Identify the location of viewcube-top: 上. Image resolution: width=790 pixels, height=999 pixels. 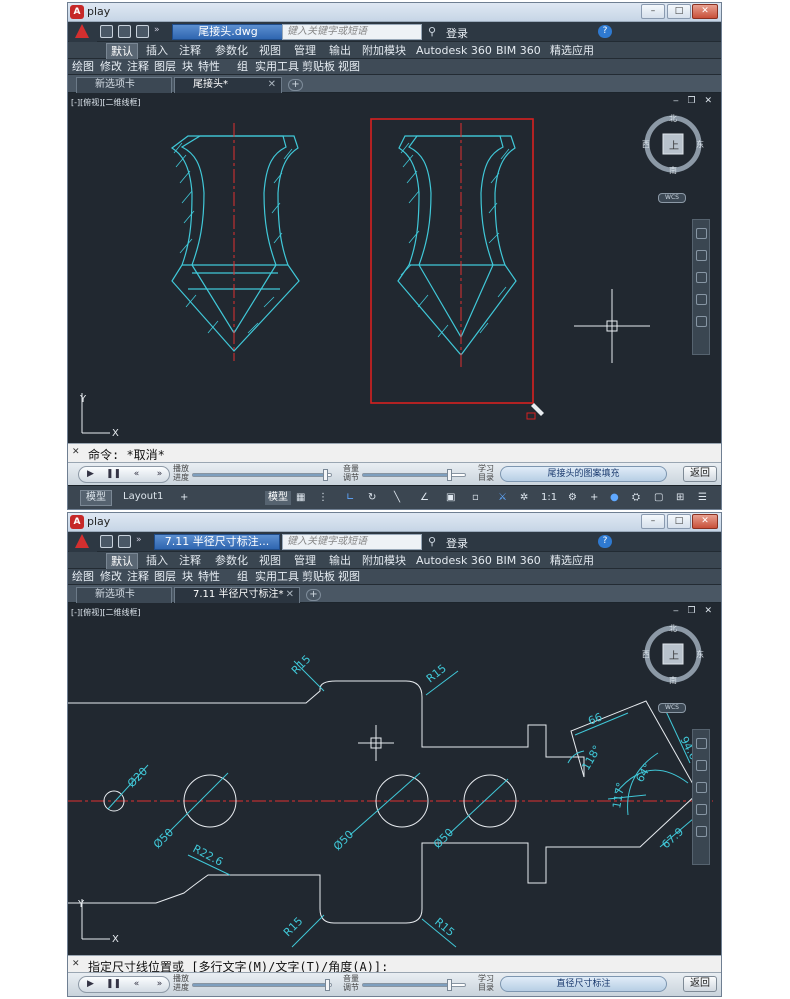
(674, 654).